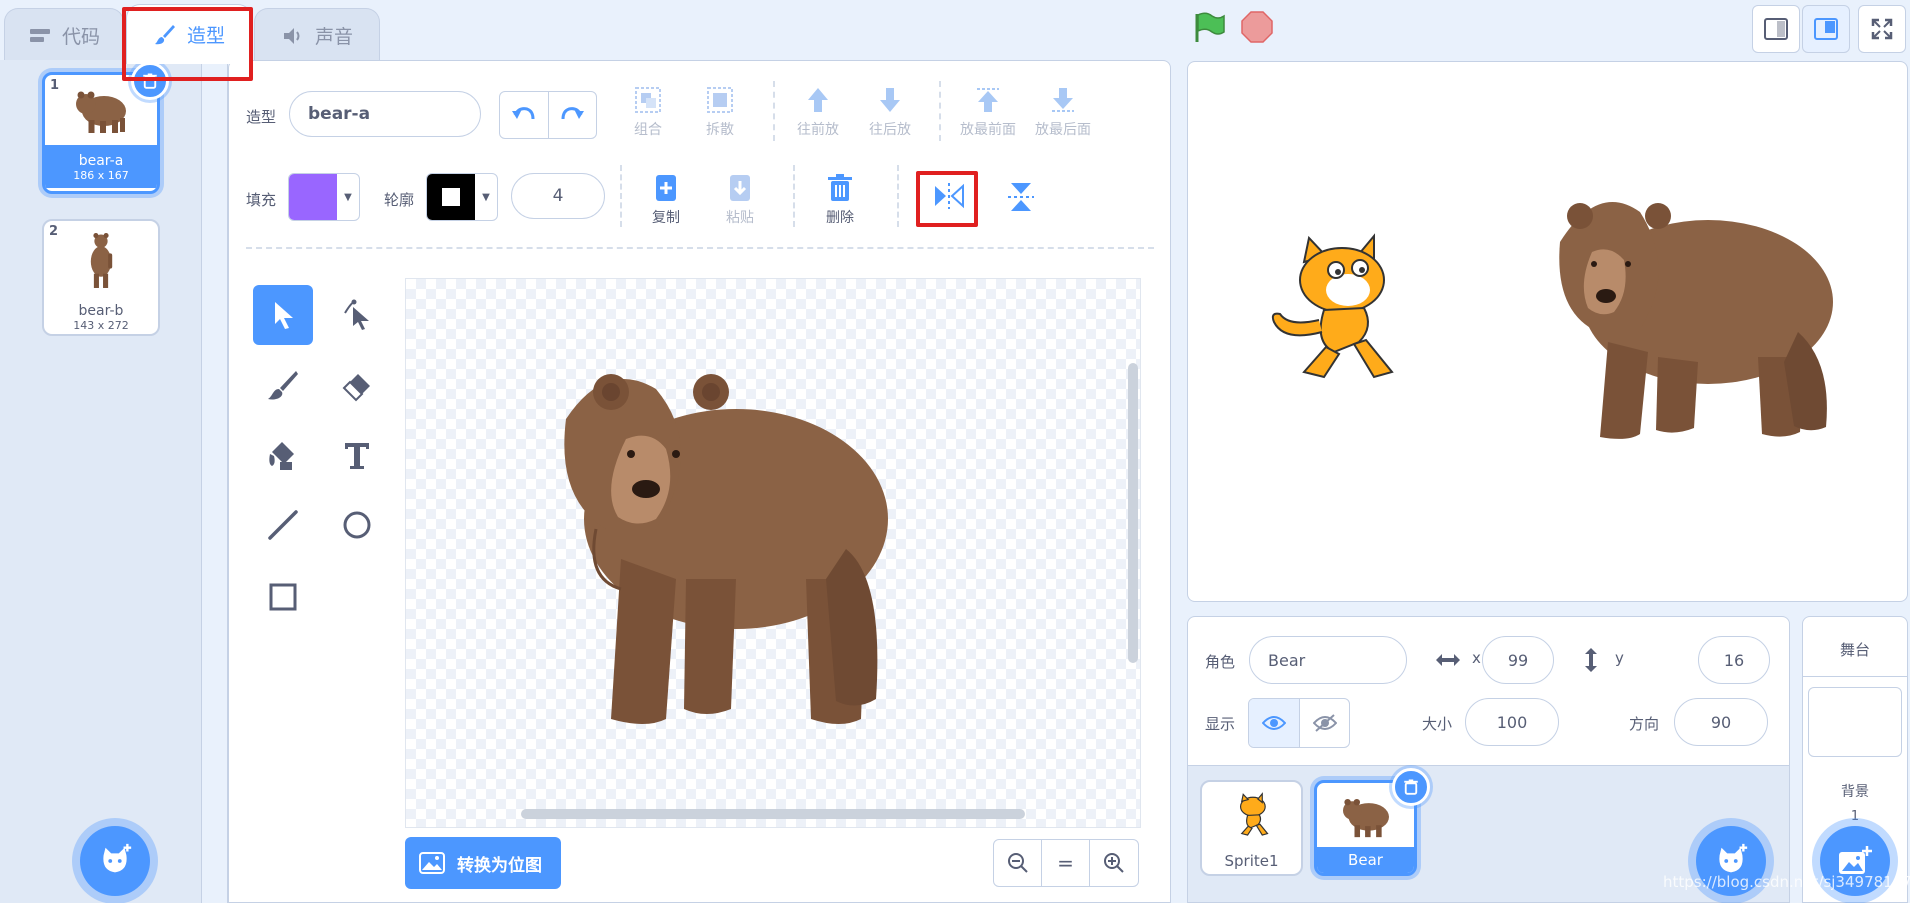  What do you see at coordinates (1644, 724) in the screenshot?
I see `direction-label: 方向` at bounding box center [1644, 724].